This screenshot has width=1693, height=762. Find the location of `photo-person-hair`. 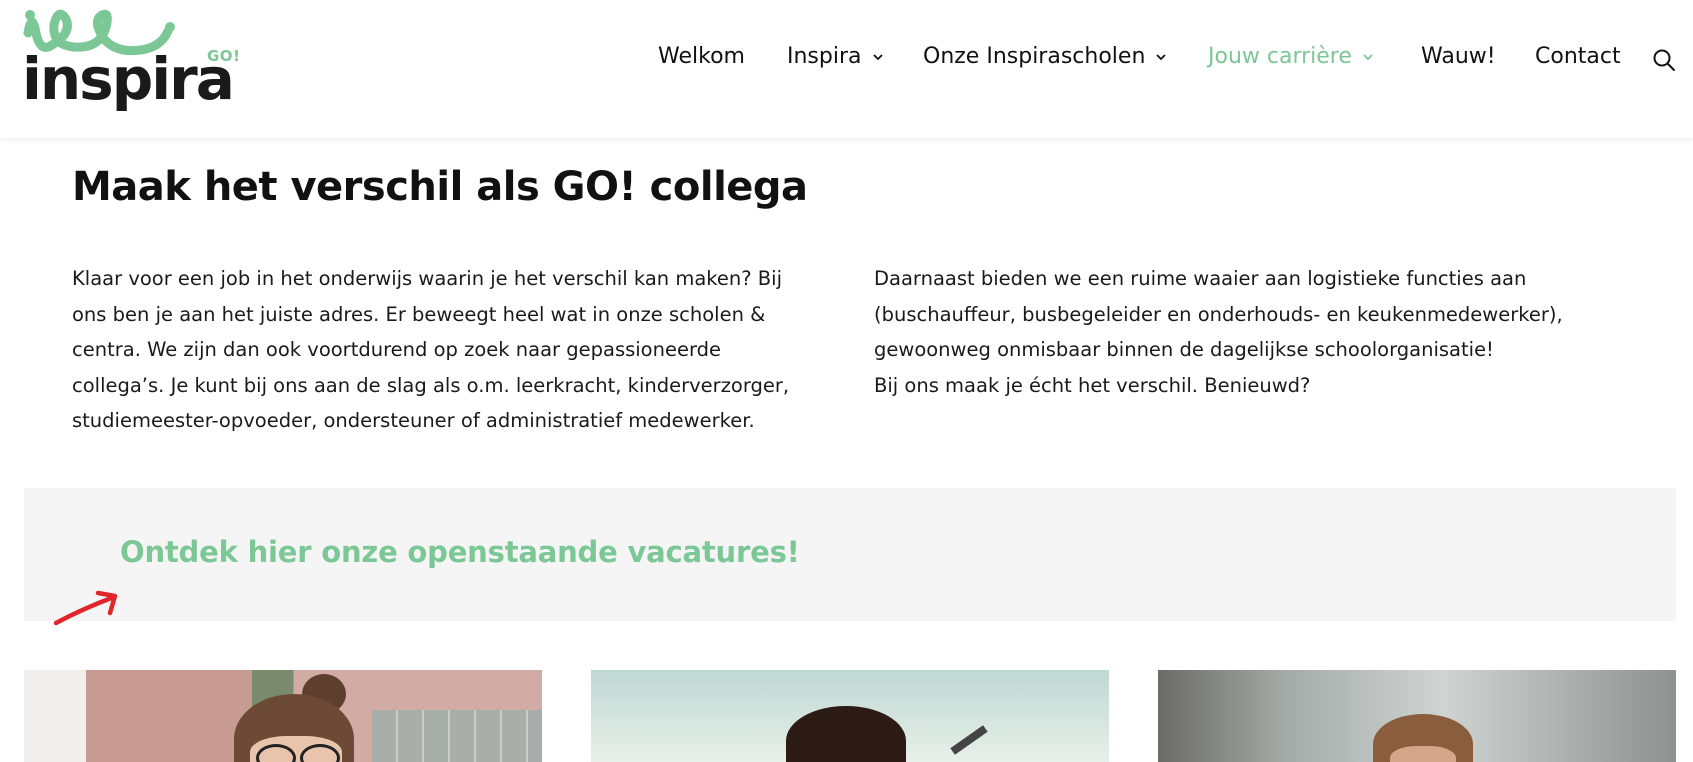

photo-person-hair is located at coordinates (846, 734).